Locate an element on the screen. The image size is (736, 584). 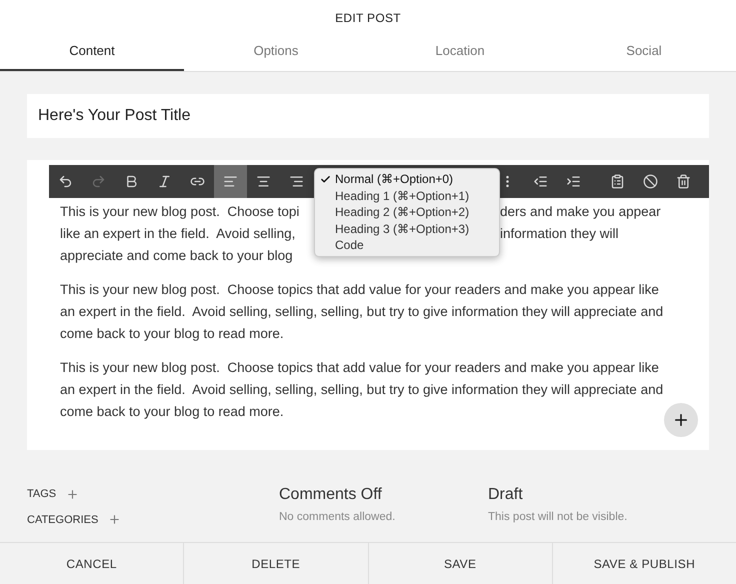
add-block-button is located at coordinates (681, 420).